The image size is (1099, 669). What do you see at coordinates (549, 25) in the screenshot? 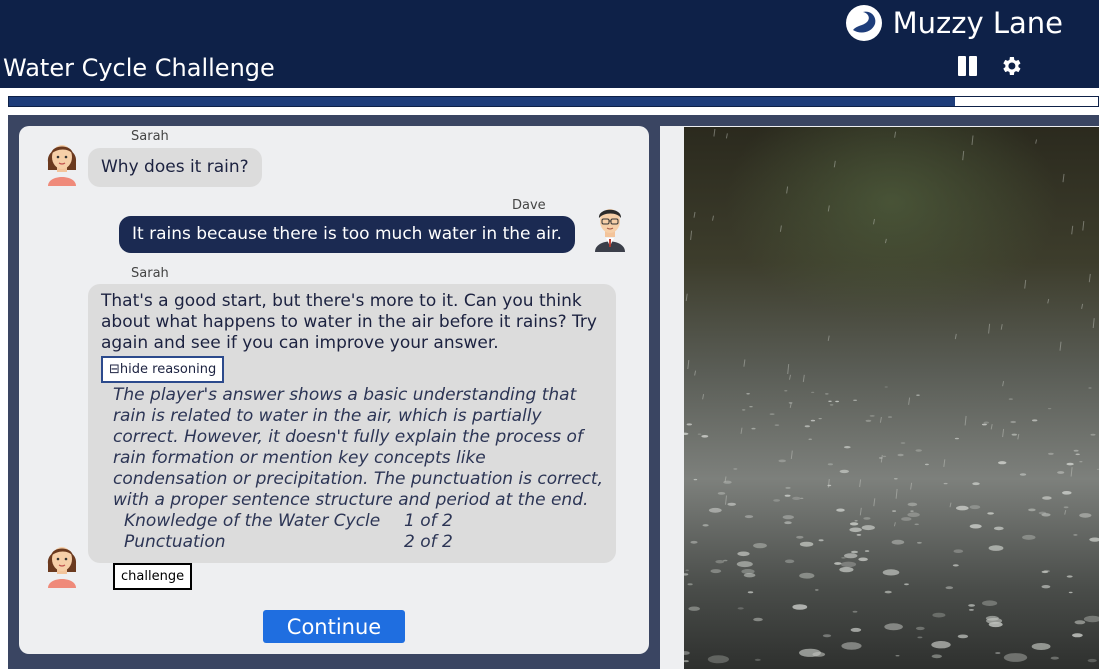
I see `top-bar: Muzzy Lane` at bounding box center [549, 25].